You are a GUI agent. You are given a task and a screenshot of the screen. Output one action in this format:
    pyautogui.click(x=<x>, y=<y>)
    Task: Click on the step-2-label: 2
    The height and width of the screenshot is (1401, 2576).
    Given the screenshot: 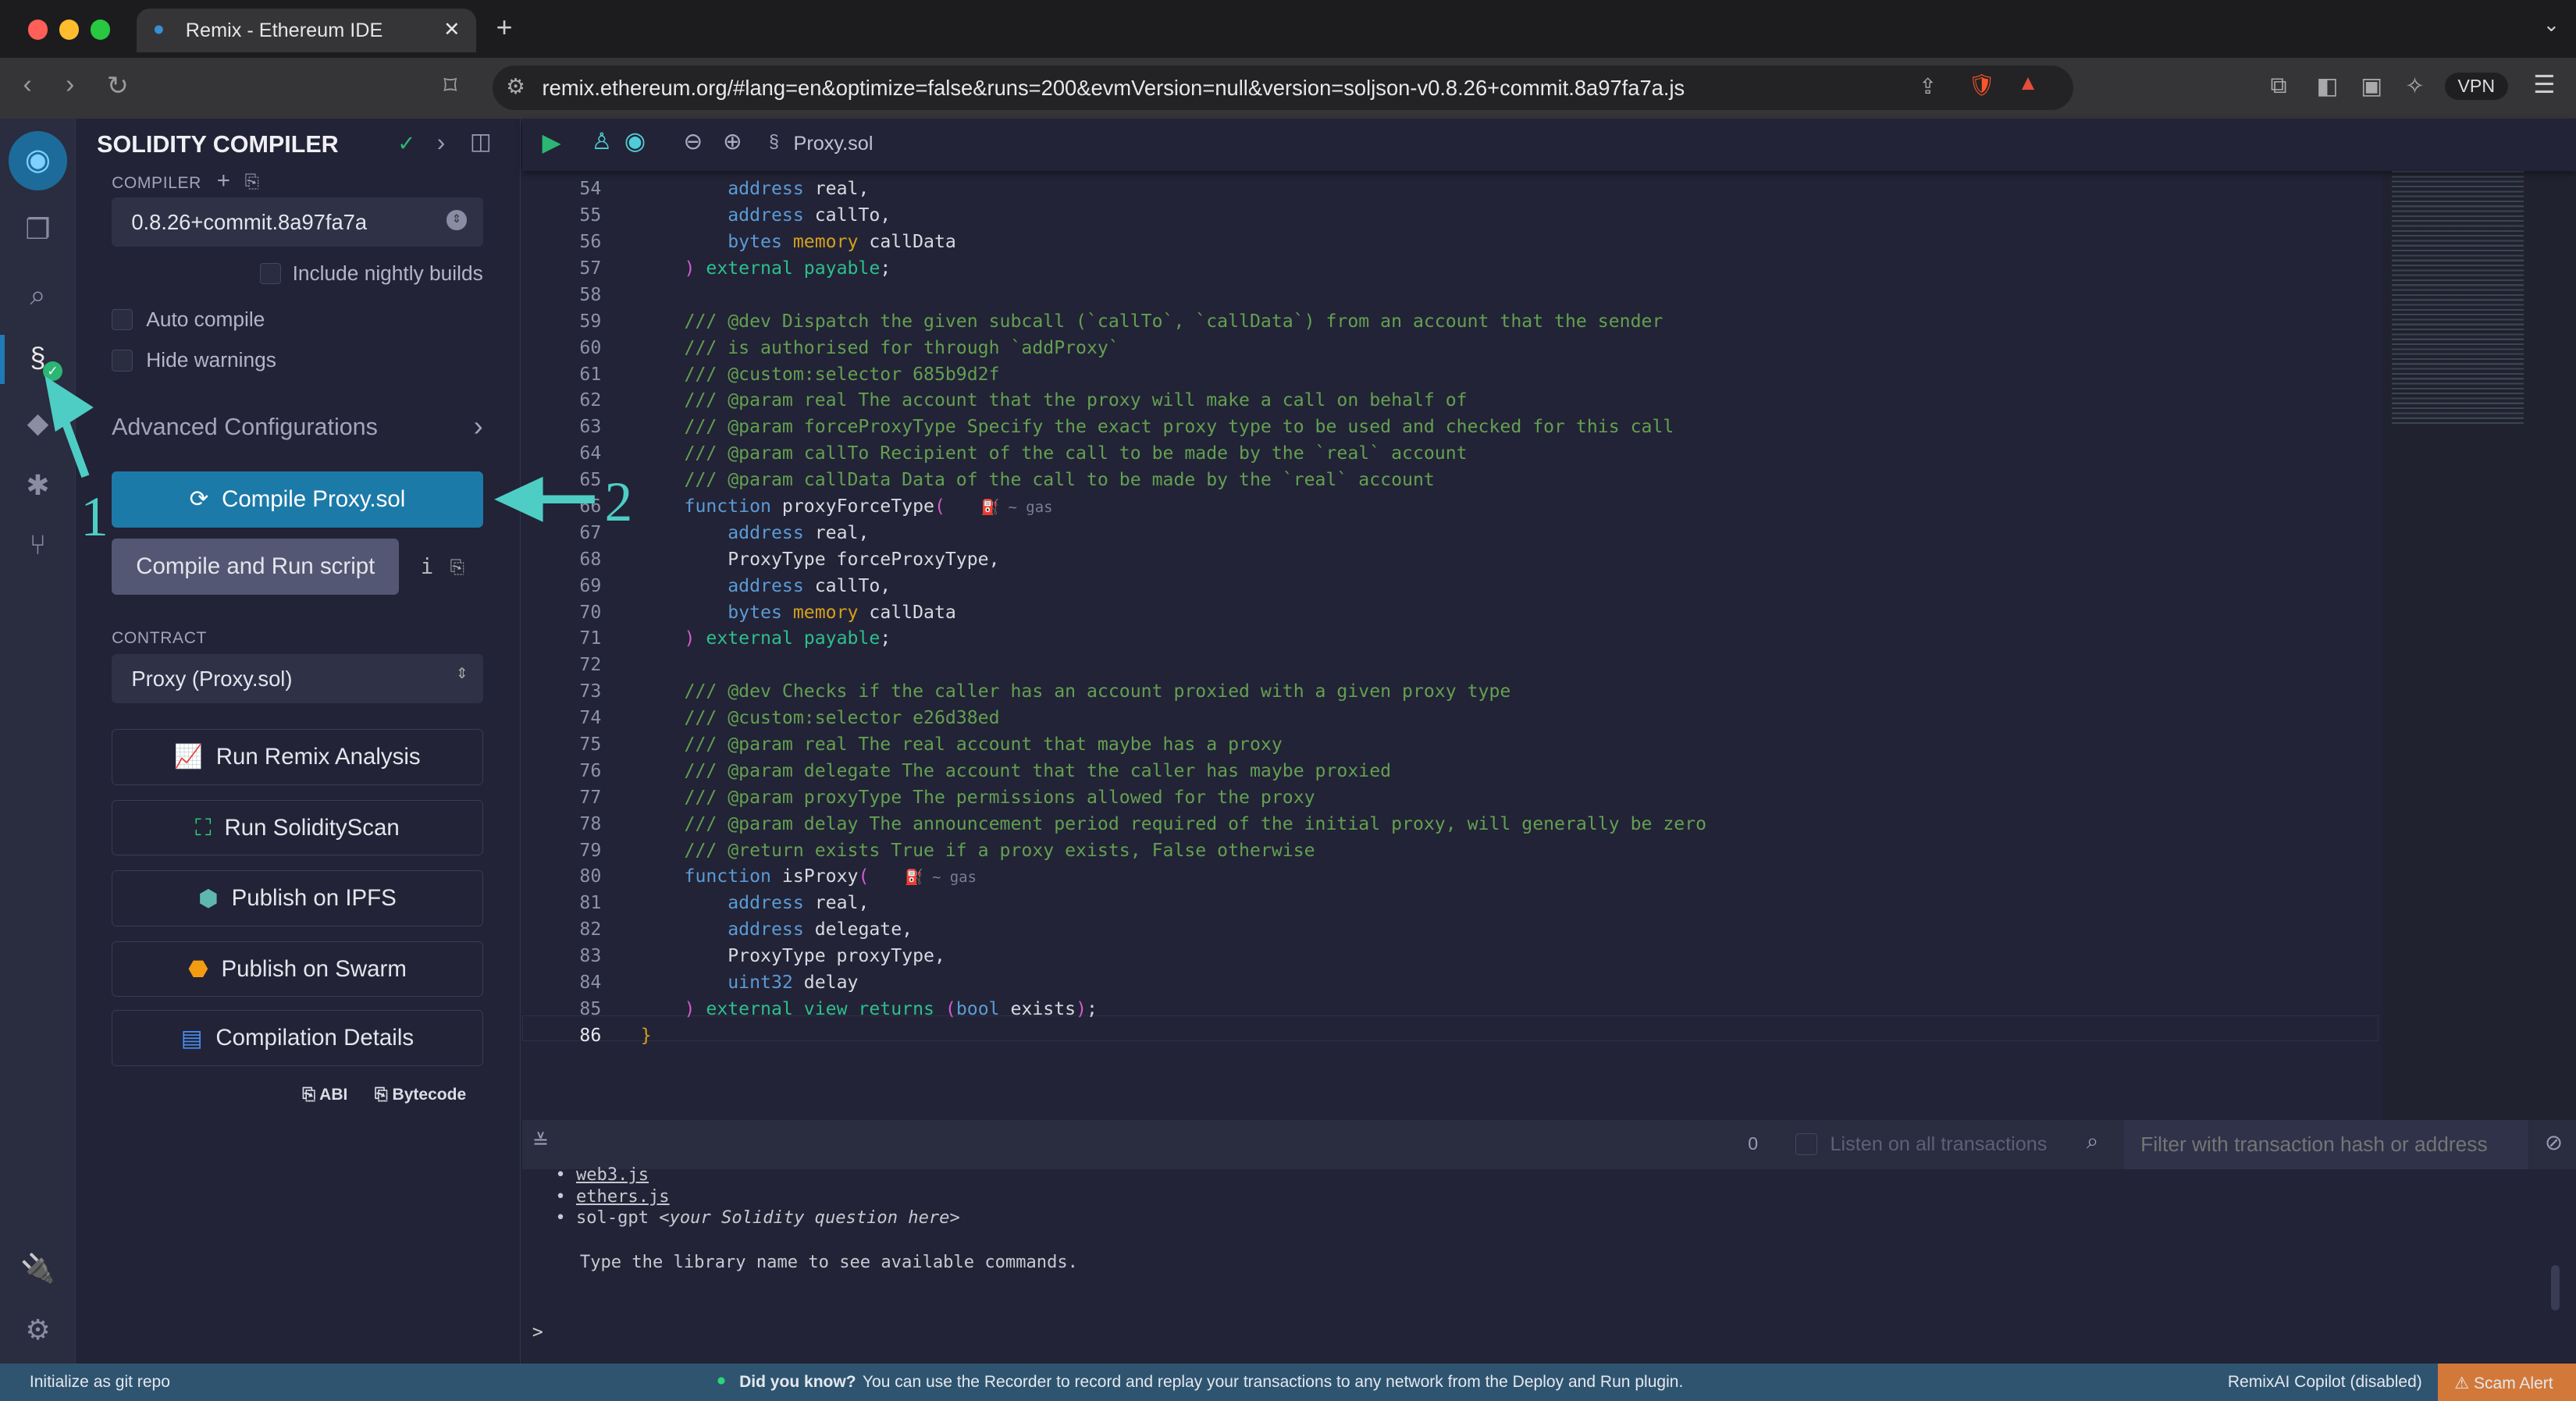 What is the action you would take?
    pyautogui.click(x=618, y=502)
    